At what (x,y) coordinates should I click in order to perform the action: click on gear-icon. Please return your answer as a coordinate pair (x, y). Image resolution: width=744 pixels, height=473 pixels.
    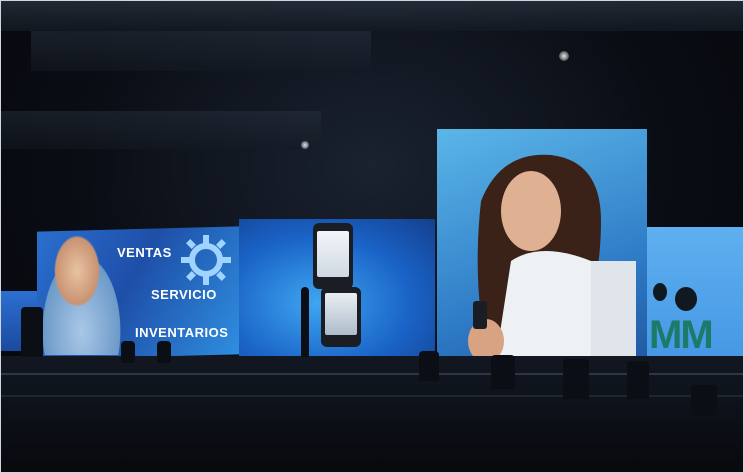
    Looking at the image, I should click on (206, 260).